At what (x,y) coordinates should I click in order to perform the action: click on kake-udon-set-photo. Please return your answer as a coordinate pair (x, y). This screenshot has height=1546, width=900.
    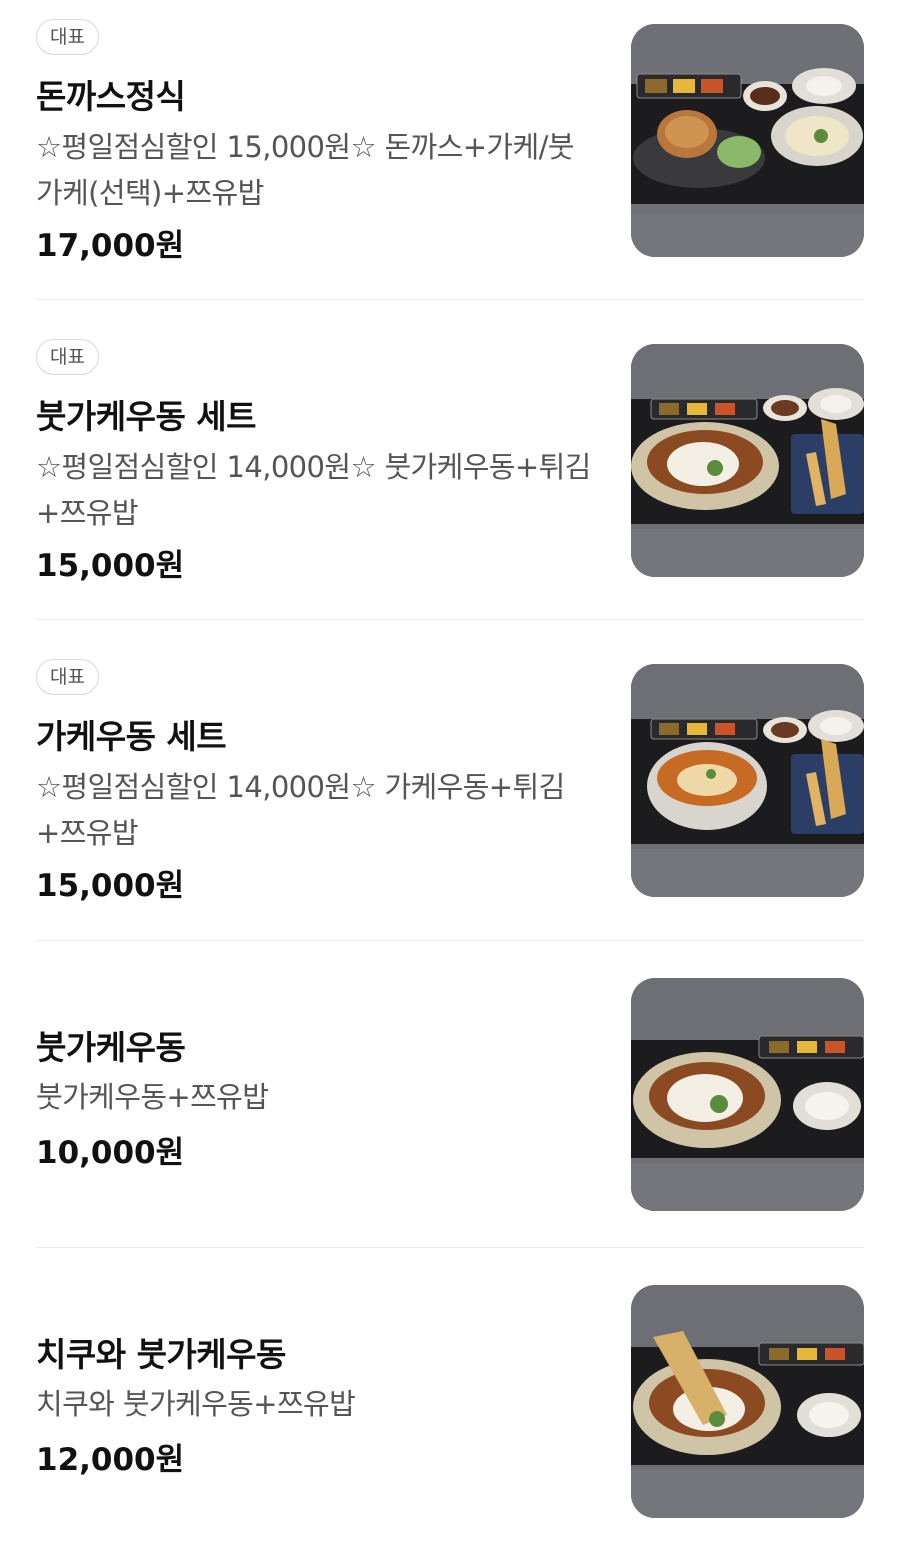
    Looking at the image, I should click on (747, 780).